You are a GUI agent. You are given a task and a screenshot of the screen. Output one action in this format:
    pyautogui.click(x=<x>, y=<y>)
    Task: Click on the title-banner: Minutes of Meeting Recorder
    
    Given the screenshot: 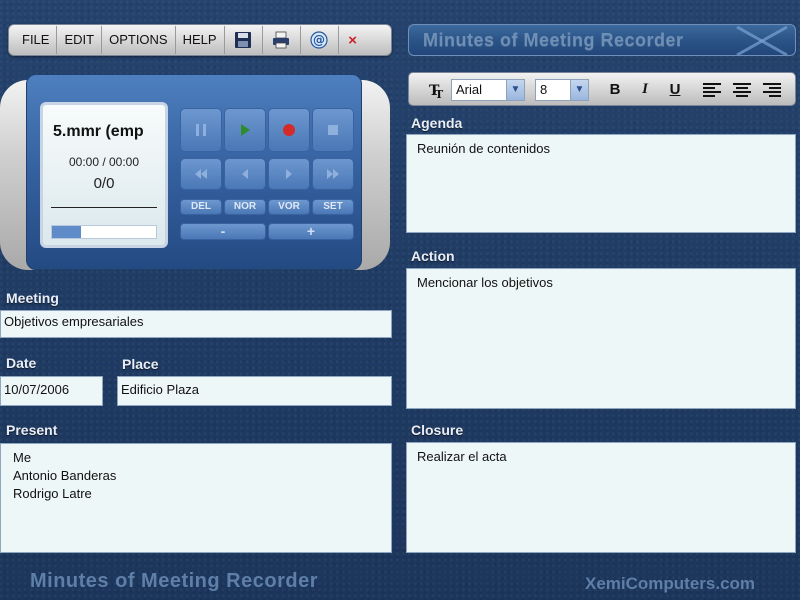 What is the action you would take?
    pyautogui.click(x=602, y=40)
    